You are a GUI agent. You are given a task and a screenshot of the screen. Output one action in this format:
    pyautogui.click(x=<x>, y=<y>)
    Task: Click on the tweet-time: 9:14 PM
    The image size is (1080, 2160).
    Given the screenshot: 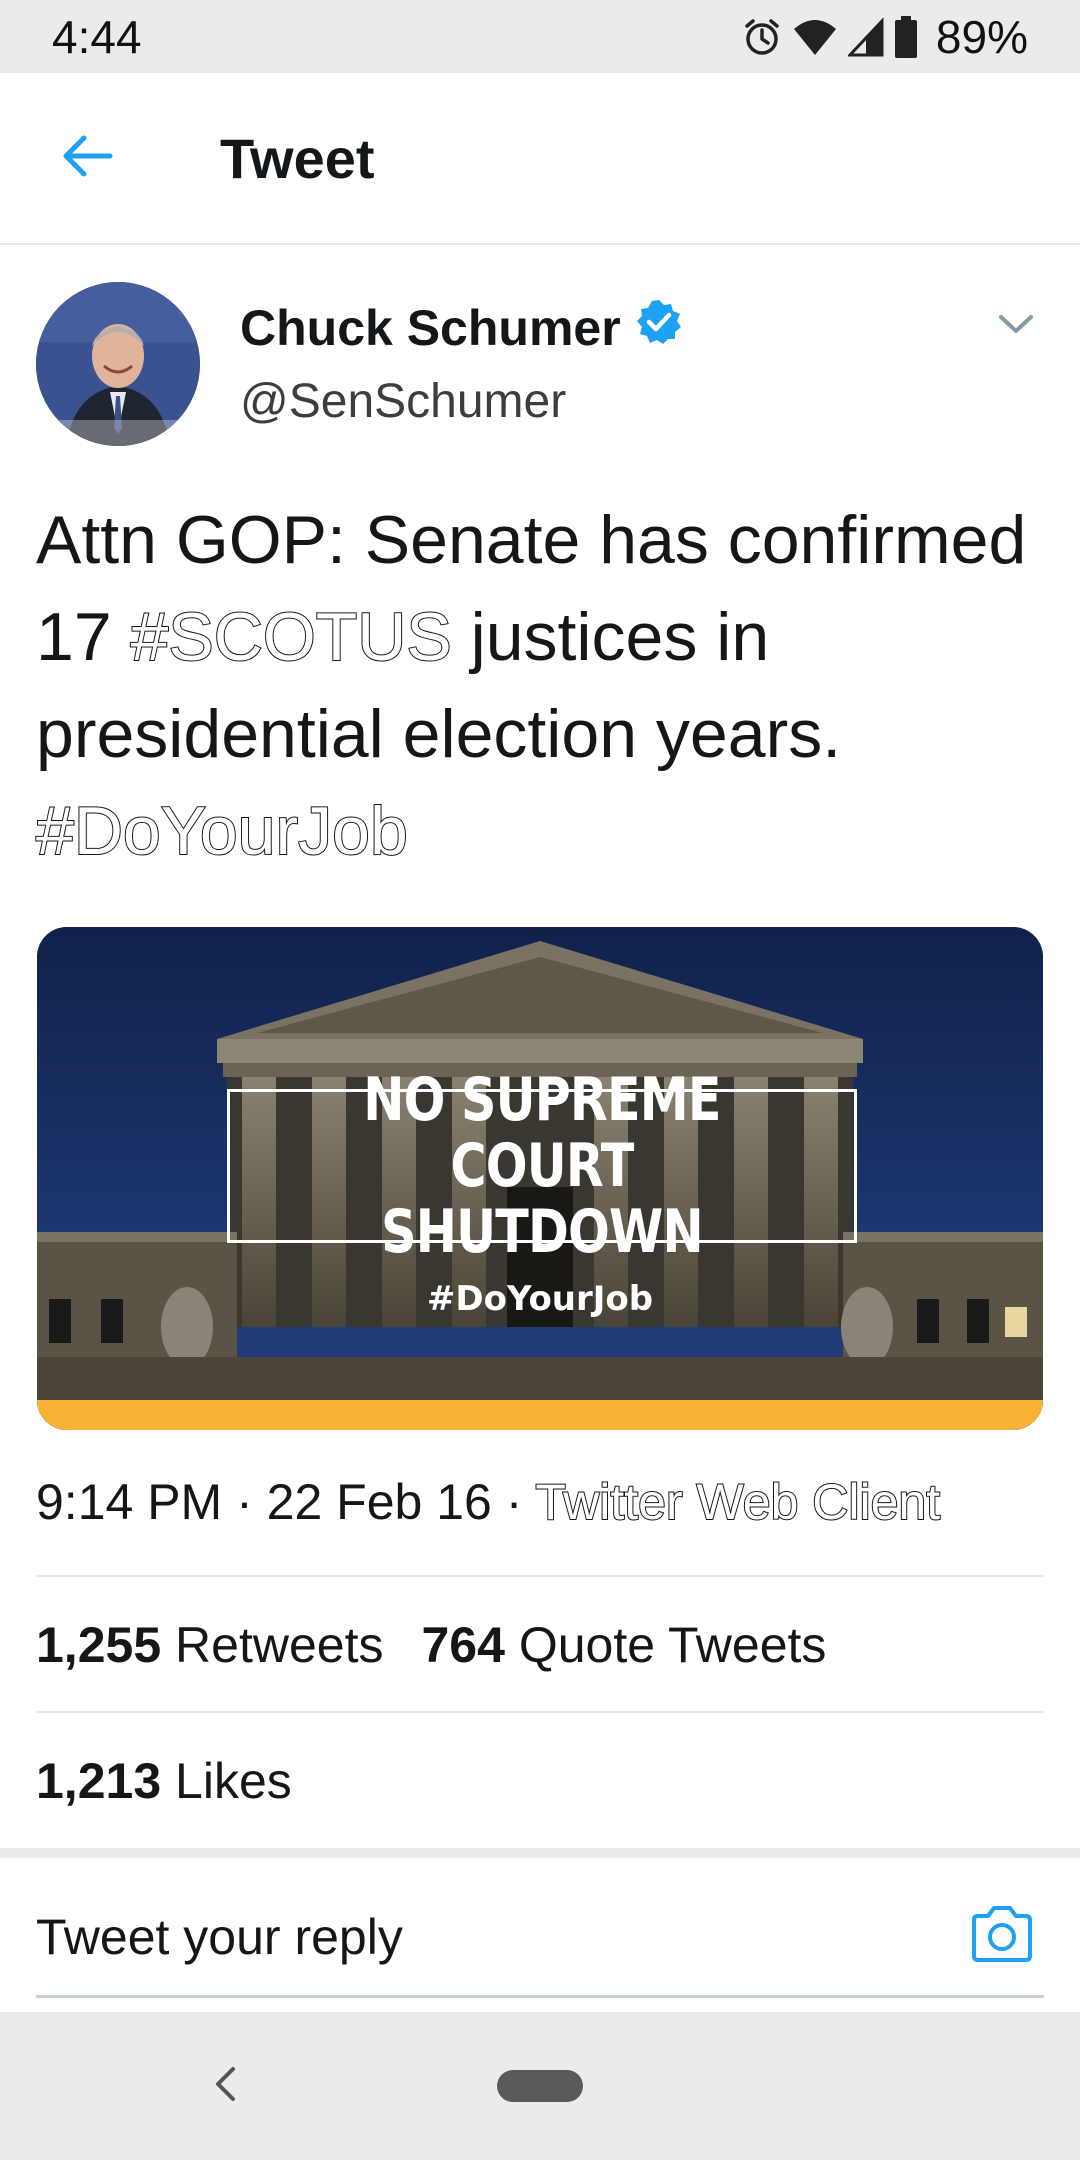 What is the action you would take?
    pyautogui.click(x=129, y=1502)
    